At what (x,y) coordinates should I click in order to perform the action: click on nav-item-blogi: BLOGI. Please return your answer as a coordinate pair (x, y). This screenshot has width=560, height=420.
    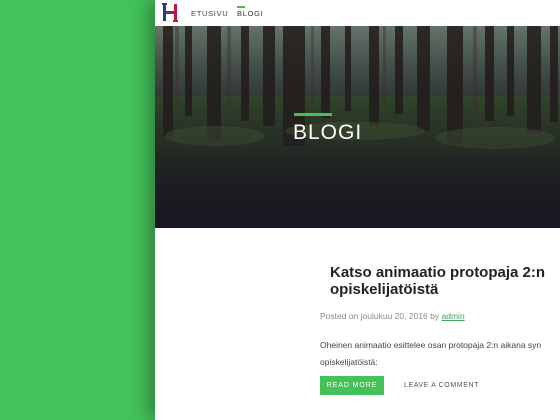
    Looking at the image, I should click on (250, 12).